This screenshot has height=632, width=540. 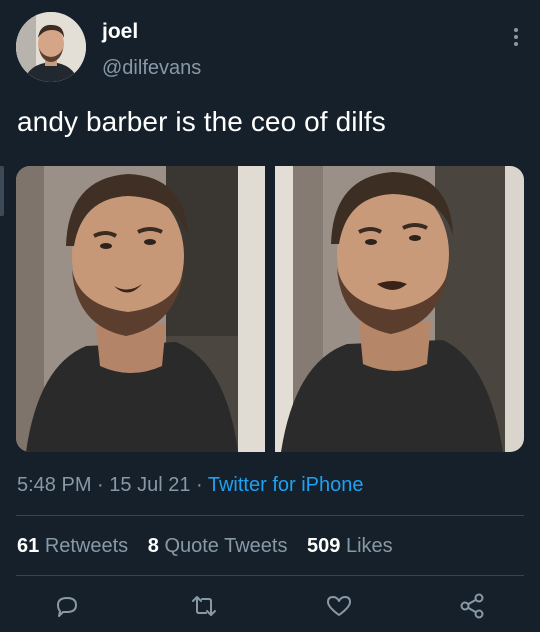 What do you see at coordinates (54, 485) in the screenshot?
I see `tweet-time: 5:48 PM` at bounding box center [54, 485].